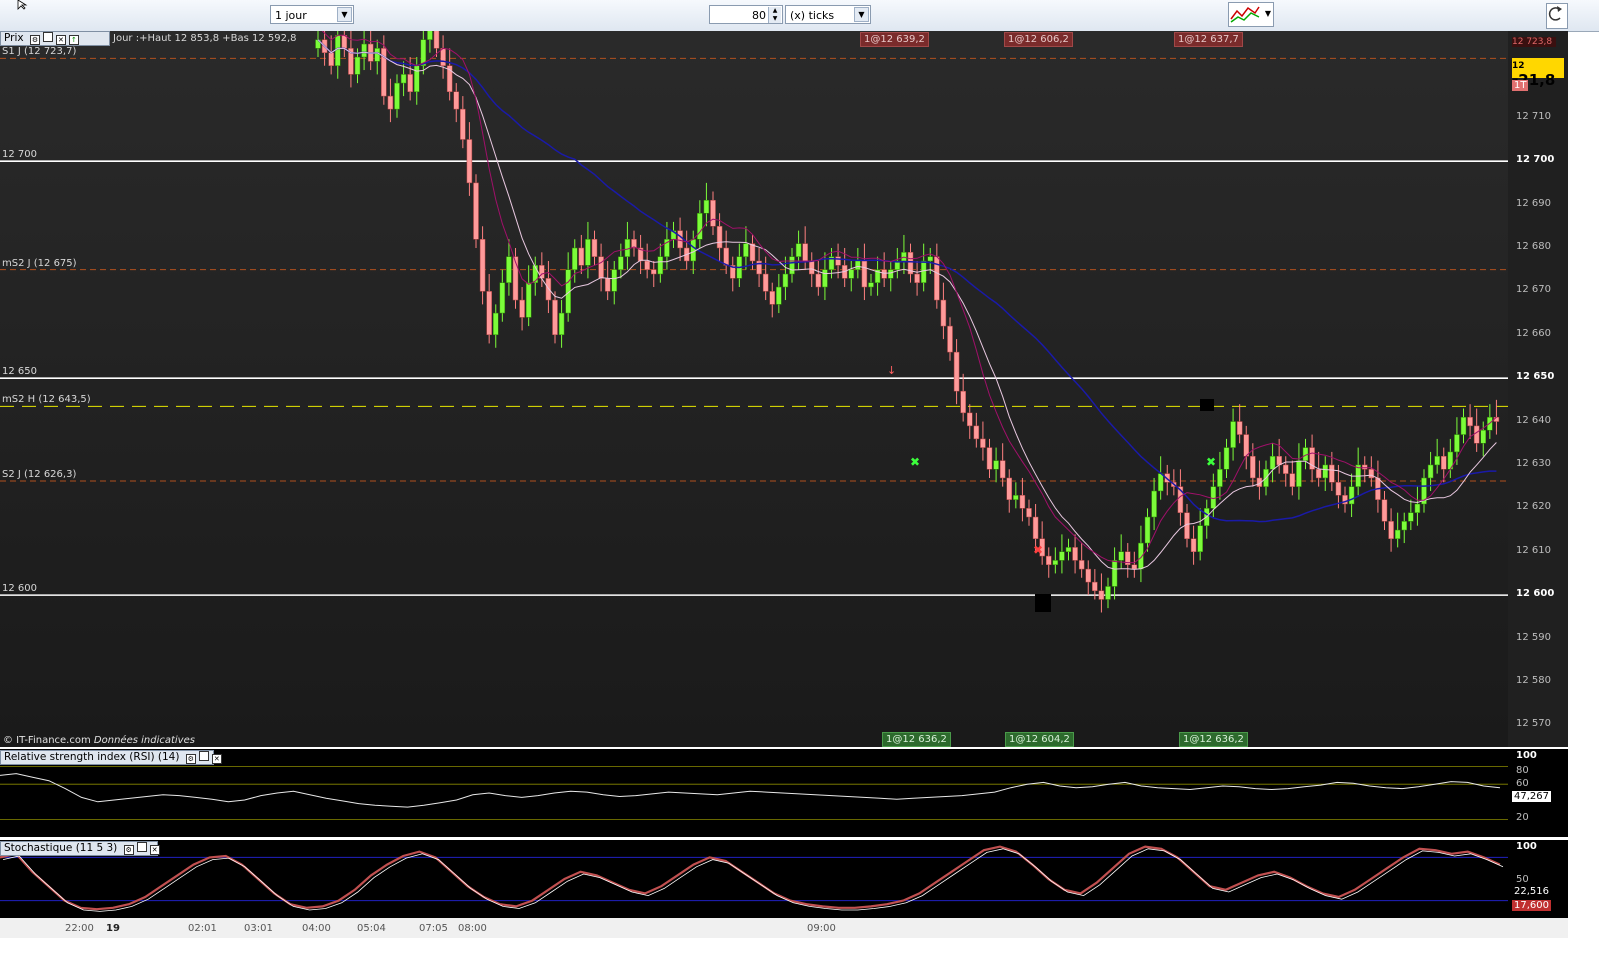 The height and width of the screenshot is (958, 1599). I want to click on level-label: mS2 H (12 643,5), so click(46, 400).